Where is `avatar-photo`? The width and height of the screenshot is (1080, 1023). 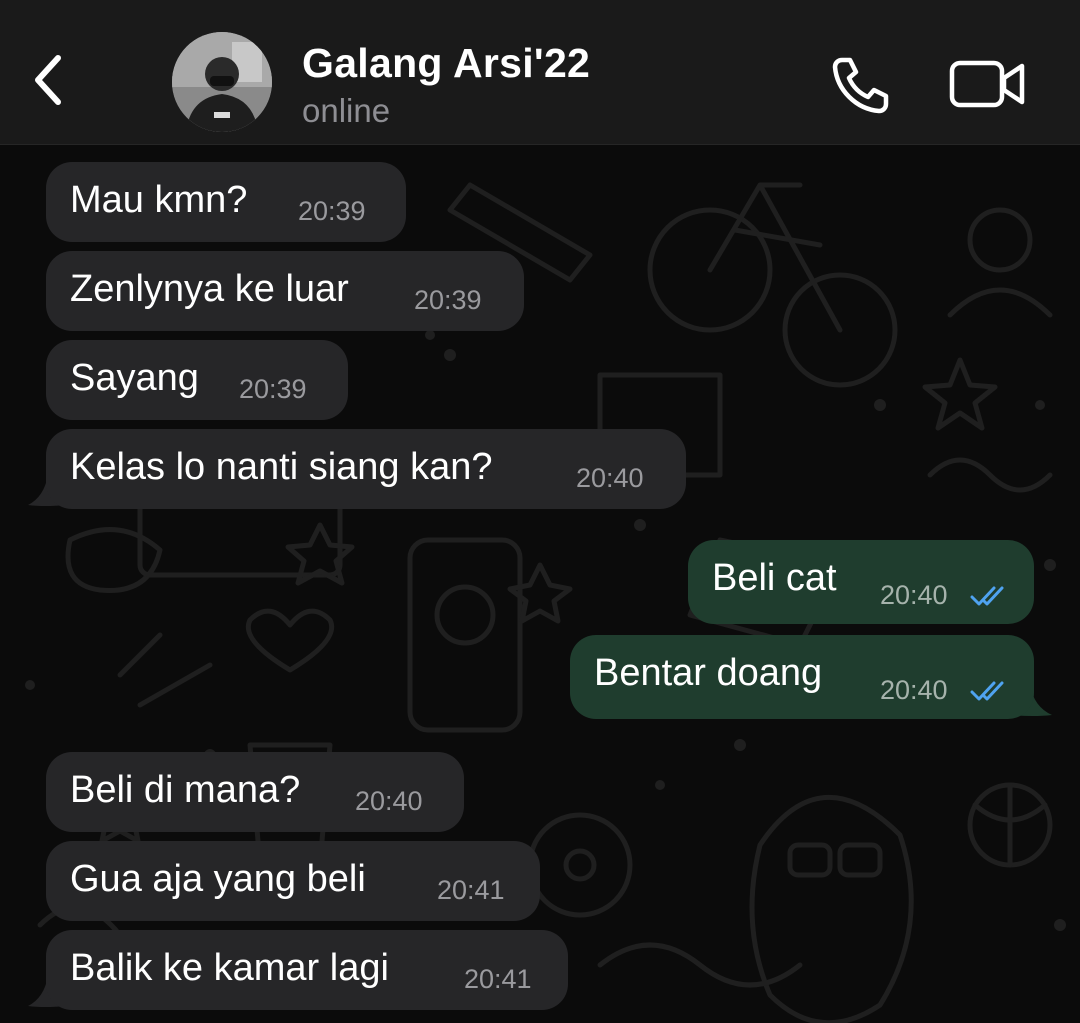
avatar-photo is located at coordinates (222, 82).